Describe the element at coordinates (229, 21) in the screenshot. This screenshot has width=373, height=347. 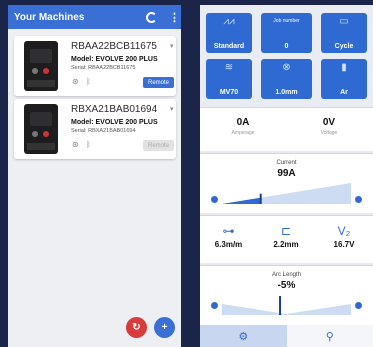
I see `waveform-icon: ⩘⩘` at that location.